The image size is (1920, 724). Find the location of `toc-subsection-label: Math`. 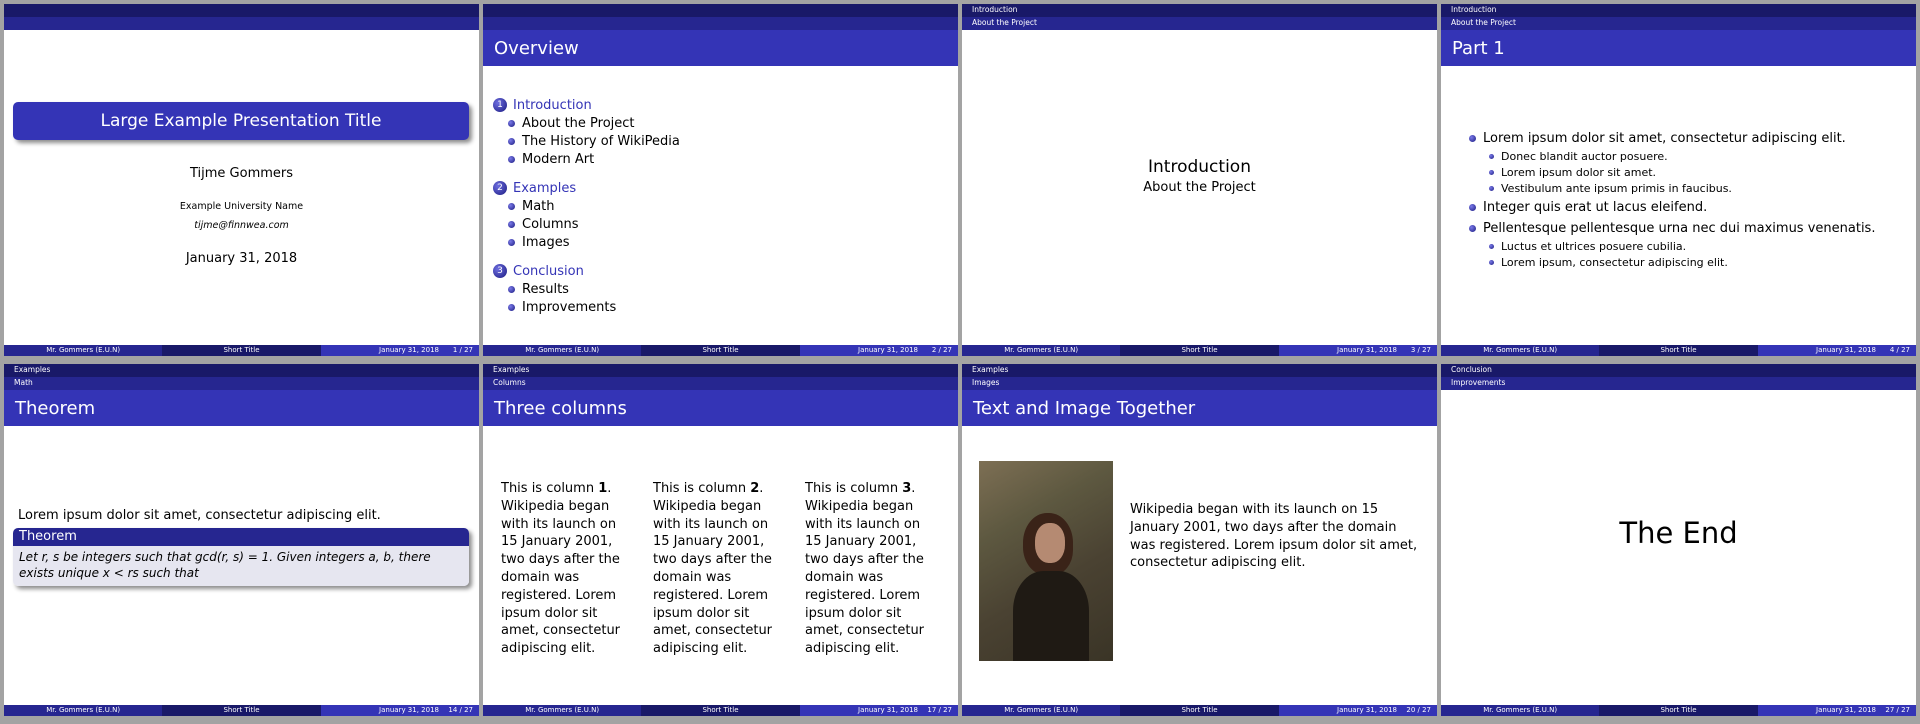

toc-subsection-label: Math is located at coordinates (538, 206).